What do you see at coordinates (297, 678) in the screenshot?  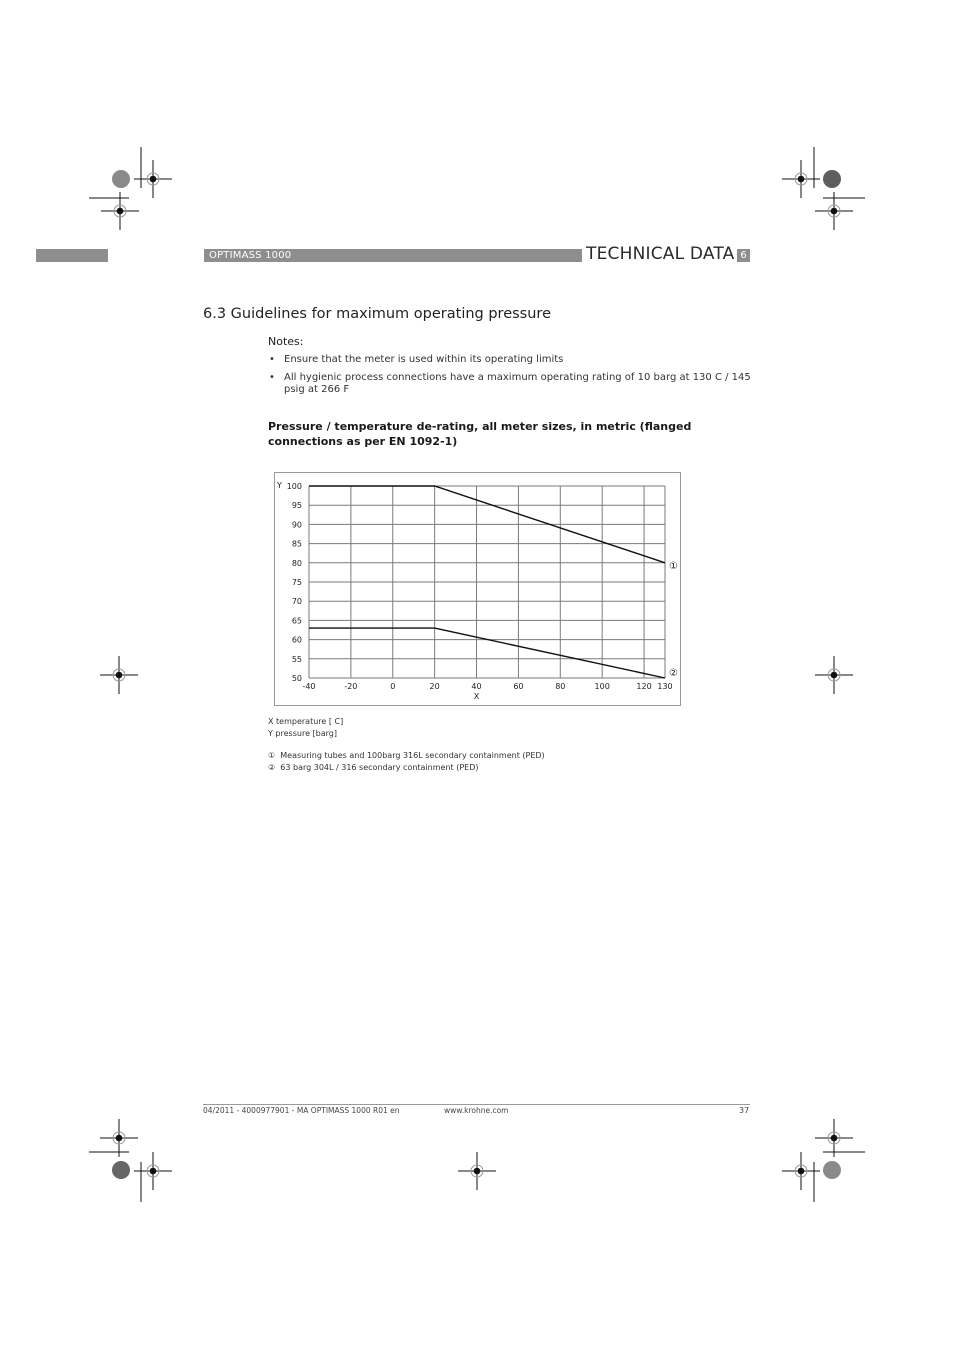 I see `y-tick-label: 50` at bounding box center [297, 678].